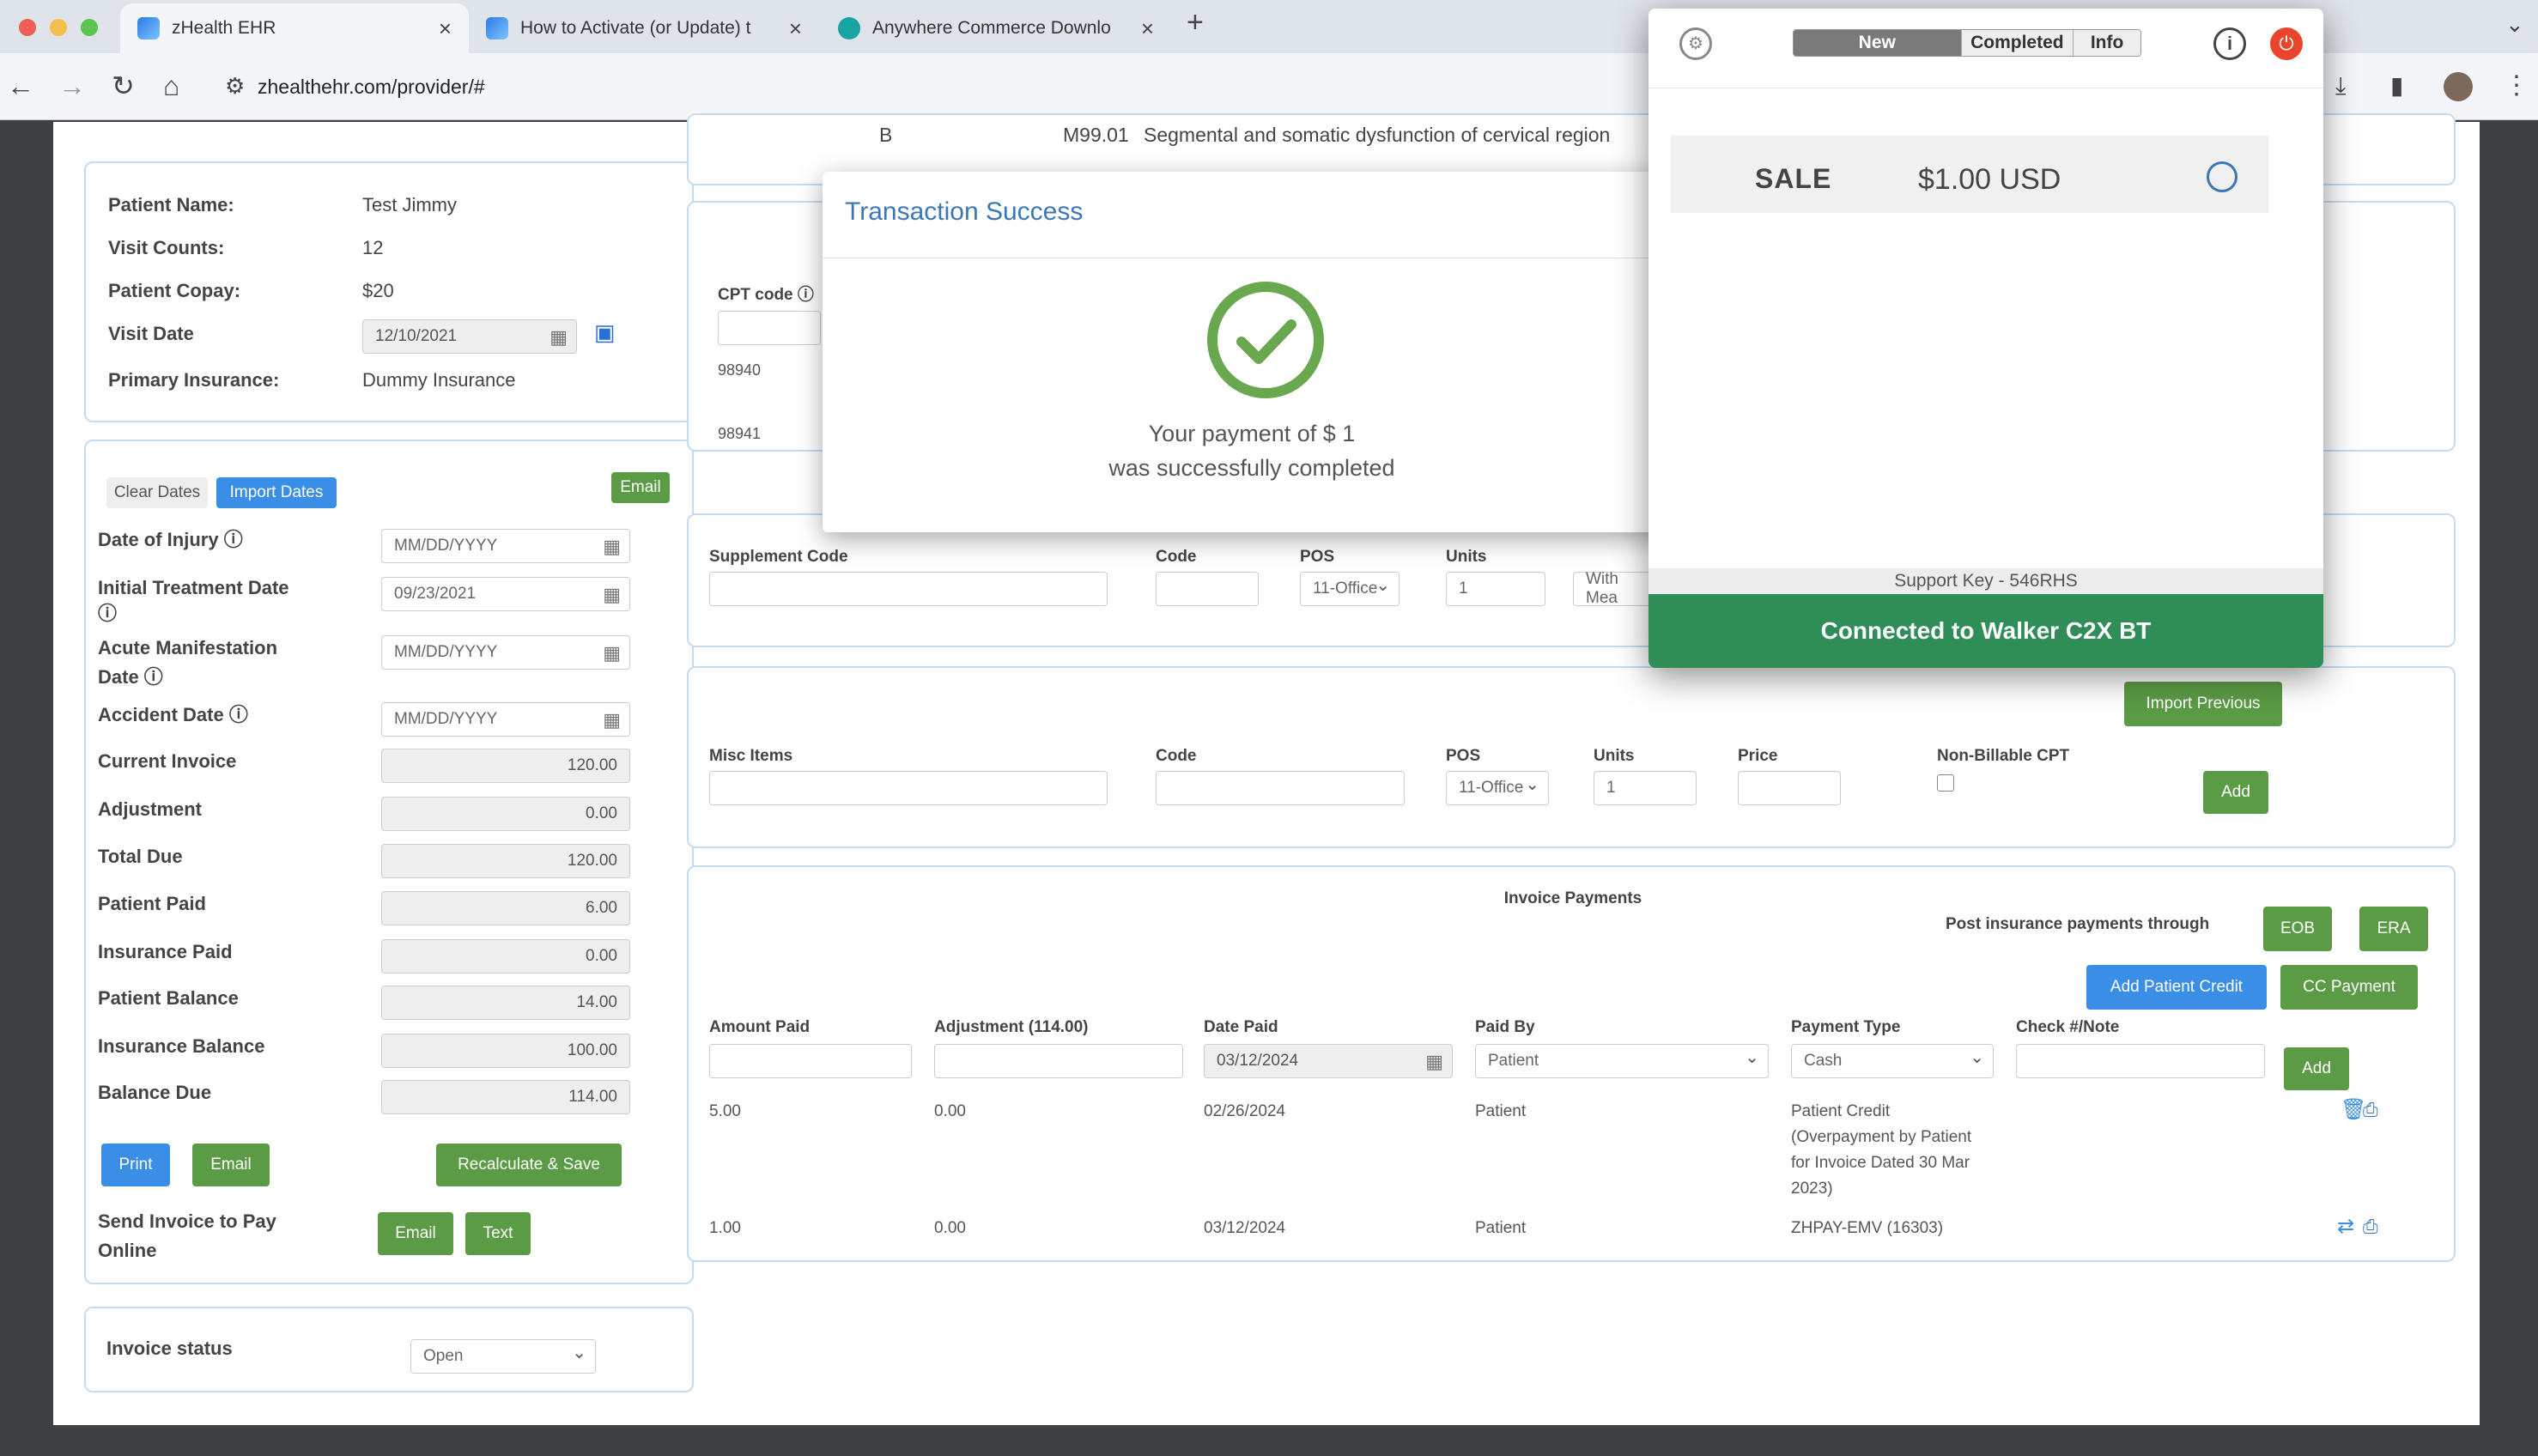 The height and width of the screenshot is (1456, 2538). What do you see at coordinates (58, 28) in the screenshot?
I see `minimize-window-button` at bounding box center [58, 28].